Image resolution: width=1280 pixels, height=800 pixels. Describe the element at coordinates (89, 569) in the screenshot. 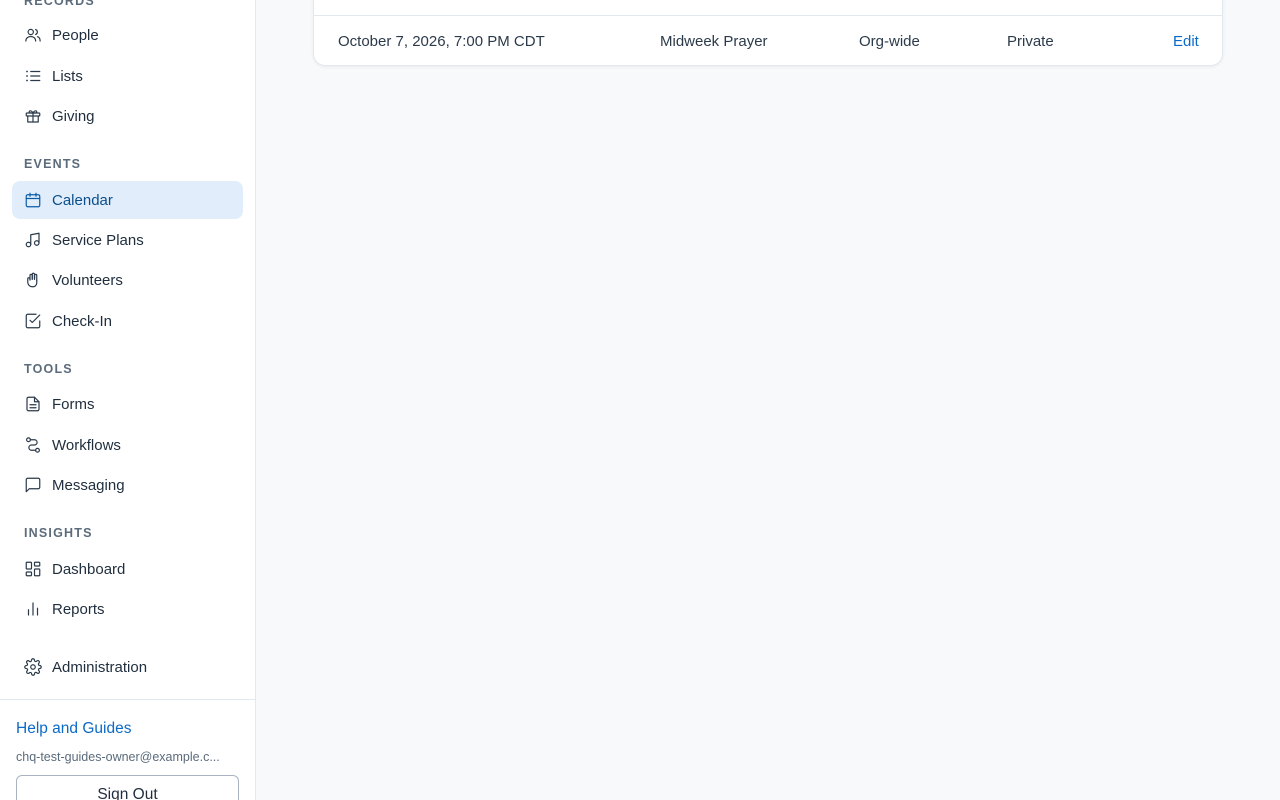

I see `sidebar-item-label: Dashboard` at that location.